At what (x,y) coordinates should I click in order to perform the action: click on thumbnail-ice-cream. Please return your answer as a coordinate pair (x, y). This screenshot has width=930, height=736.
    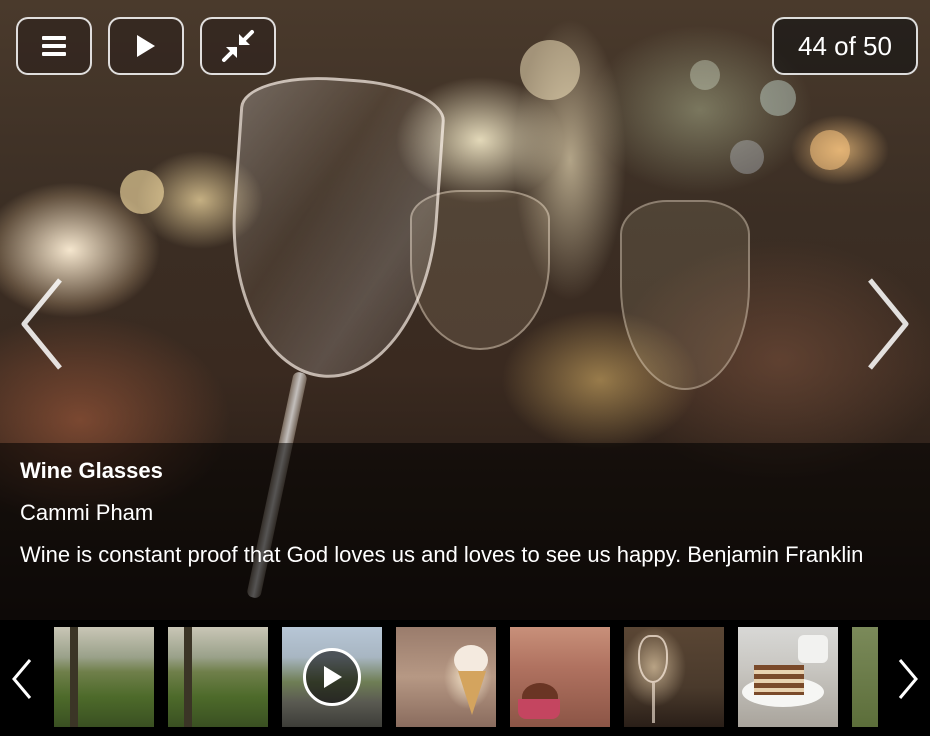
    Looking at the image, I should click on (446, 677).